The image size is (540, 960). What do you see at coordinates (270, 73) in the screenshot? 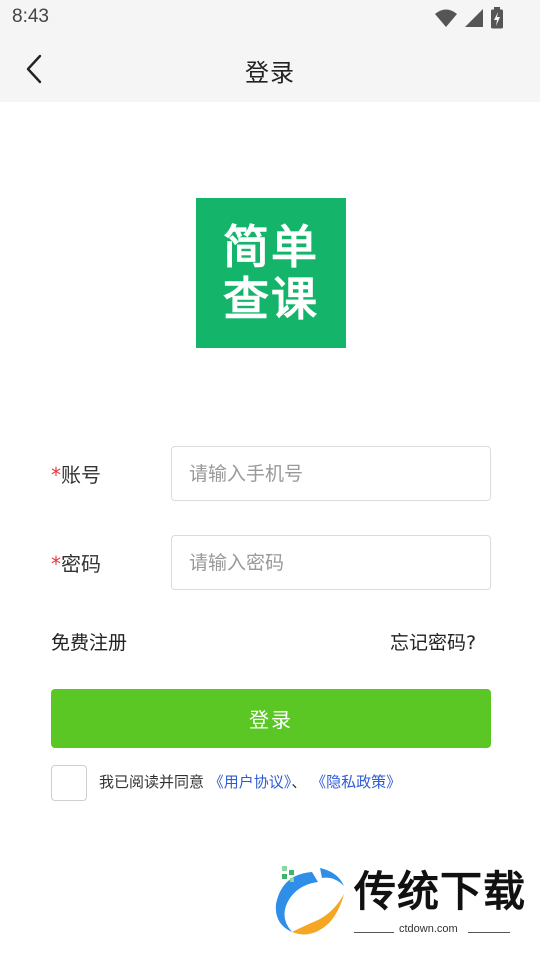
I see `page-title: 登录` at bounding box center [270, 73].